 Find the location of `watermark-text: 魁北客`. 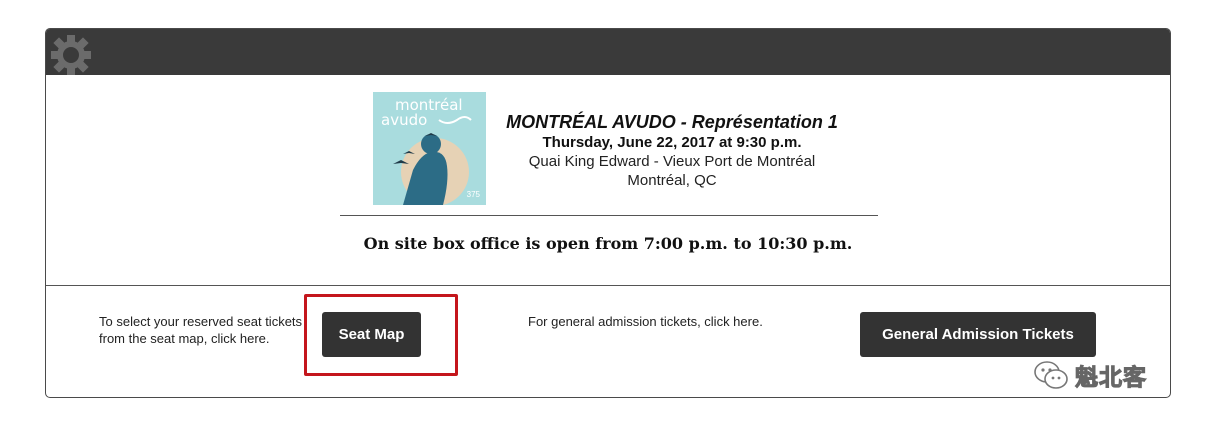

watermark-text: 魁北客 is located at coordinates (1111, 378).